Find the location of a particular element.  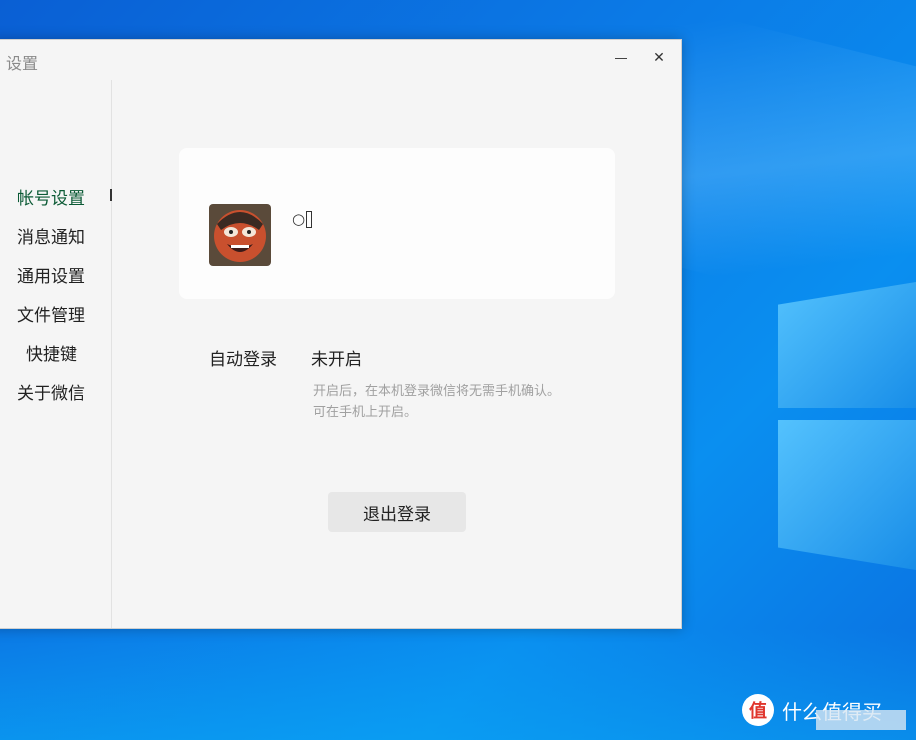

nickname: ○ is located at coordinates (302, 219).